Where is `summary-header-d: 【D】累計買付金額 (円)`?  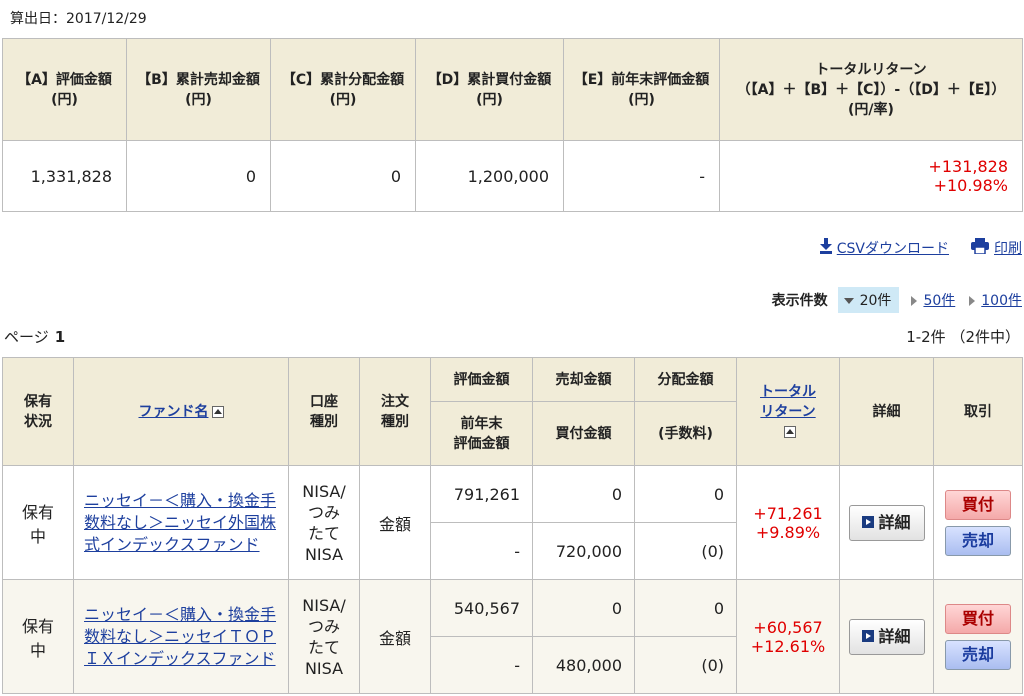 summary-header-d: 【D】累計買付金額 (円) is located at coordinates (489, 89).